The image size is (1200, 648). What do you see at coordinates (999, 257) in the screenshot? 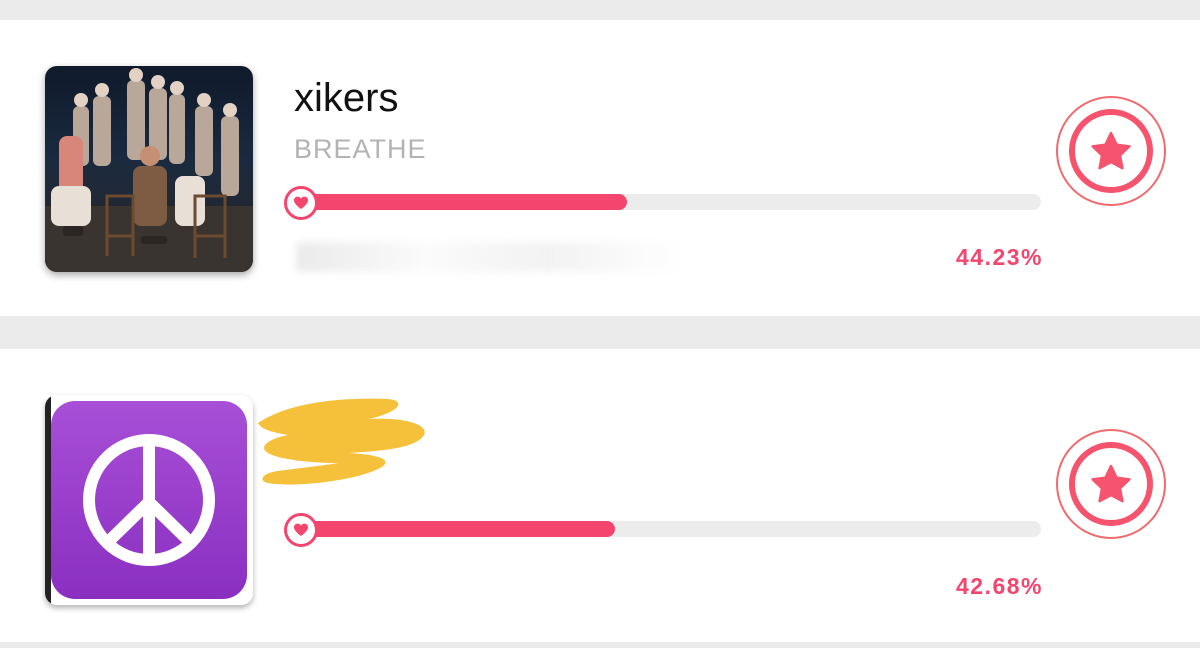
I see `vote-percentage: 44.23%` at bounding box center [999, 257].